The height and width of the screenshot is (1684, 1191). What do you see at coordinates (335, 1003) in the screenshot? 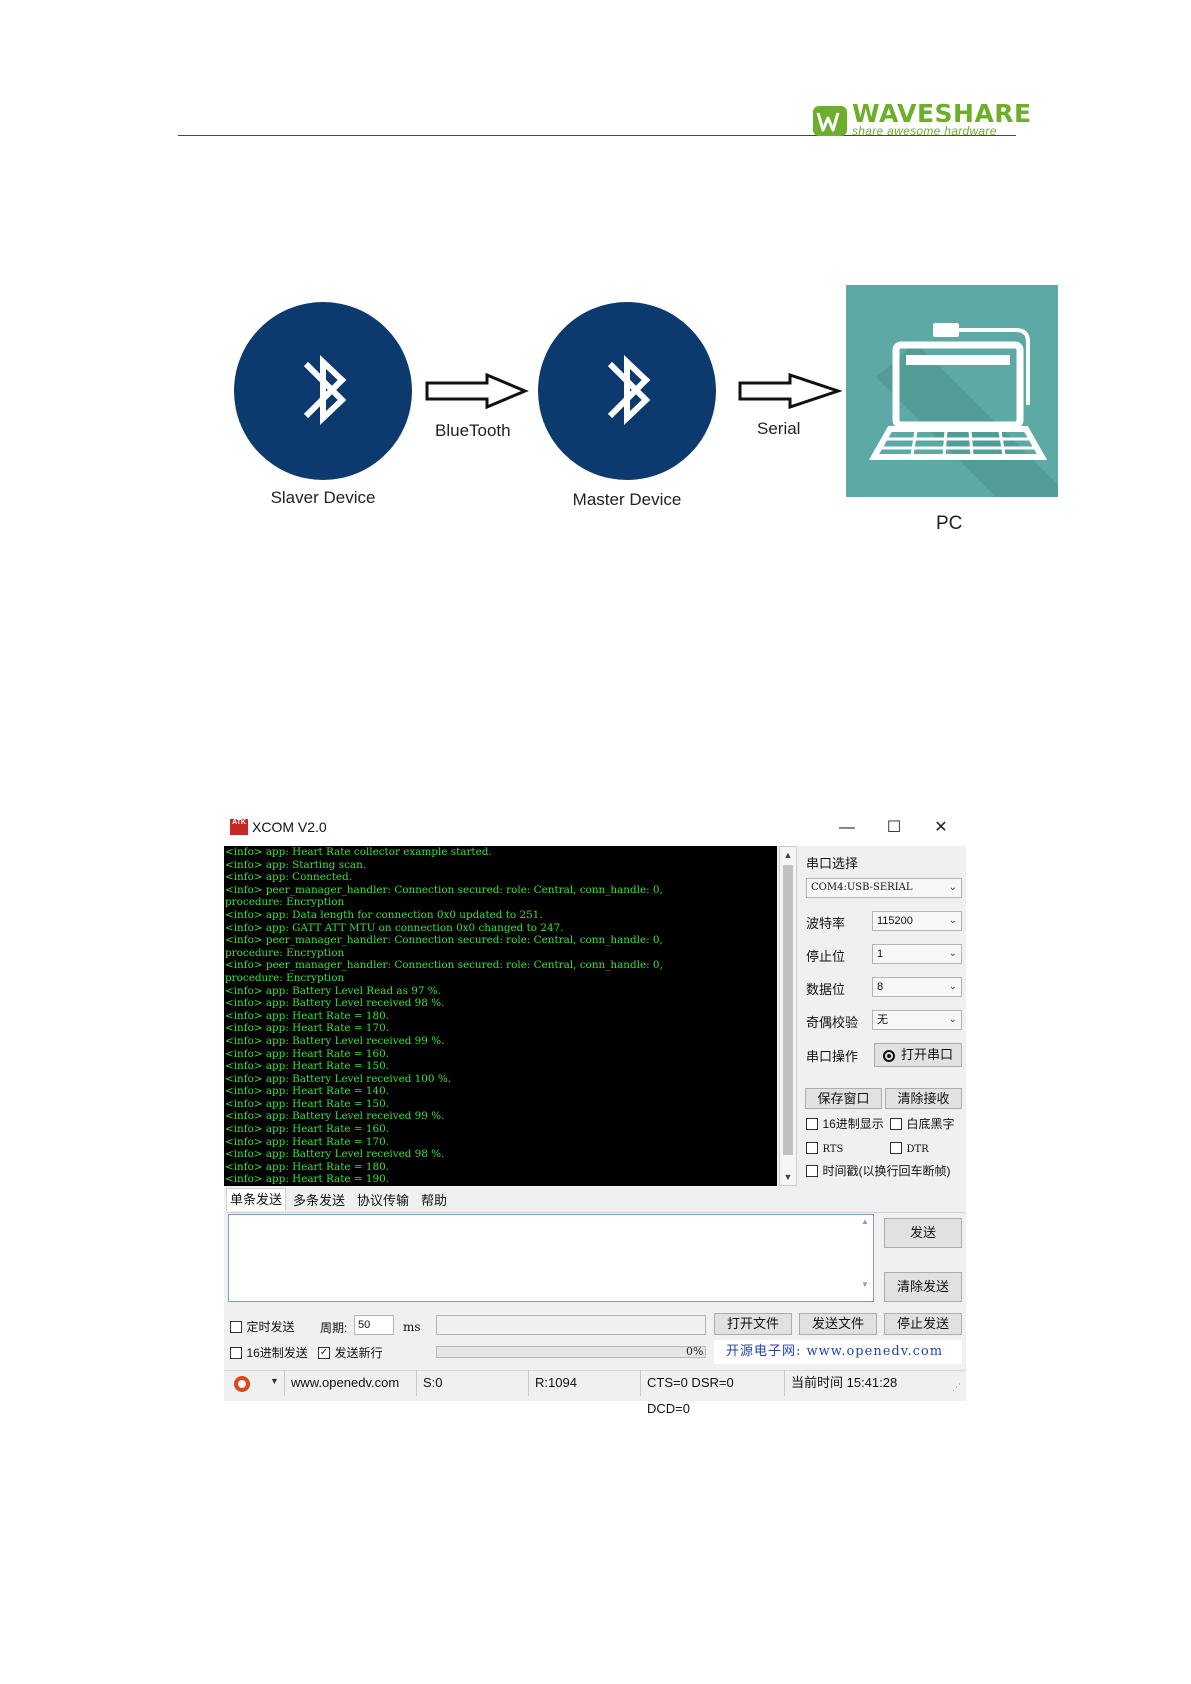
I see `terminal-line: <info> app: Battery Level received 98 %.` at bounding box center [335, 1003].